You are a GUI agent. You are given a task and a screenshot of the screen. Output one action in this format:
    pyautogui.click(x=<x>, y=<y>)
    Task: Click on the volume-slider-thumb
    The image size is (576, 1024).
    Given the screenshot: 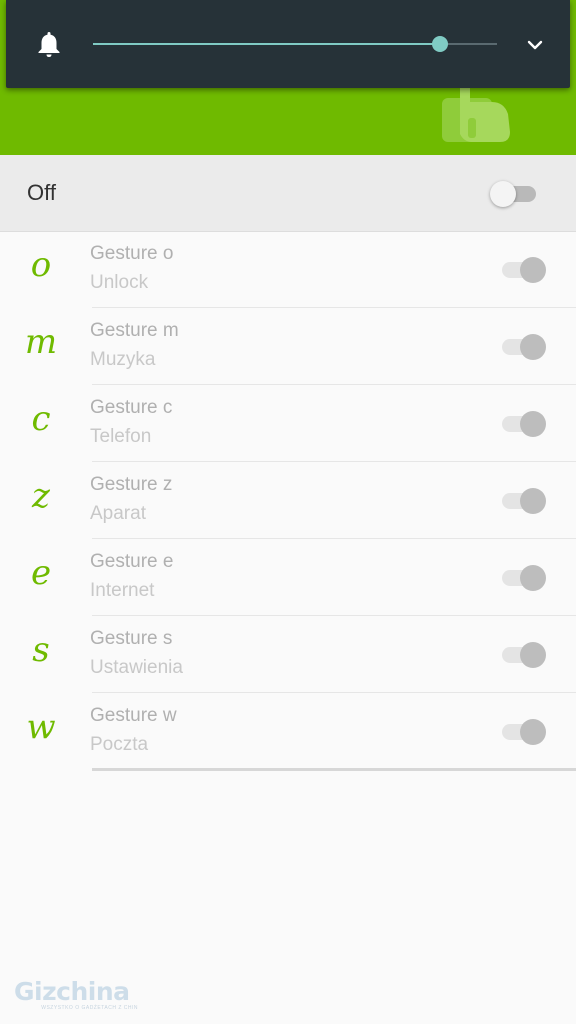 What is the action you would take?
    pyautogui.click(x=440, y=44)
    